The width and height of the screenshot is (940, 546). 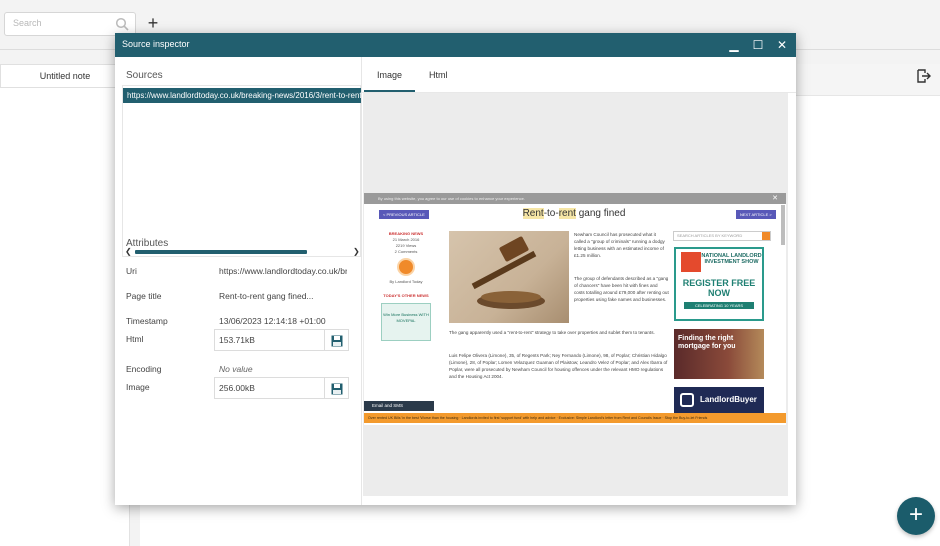 I want to click on close-icon: ✕, so click(x=775, y=198).